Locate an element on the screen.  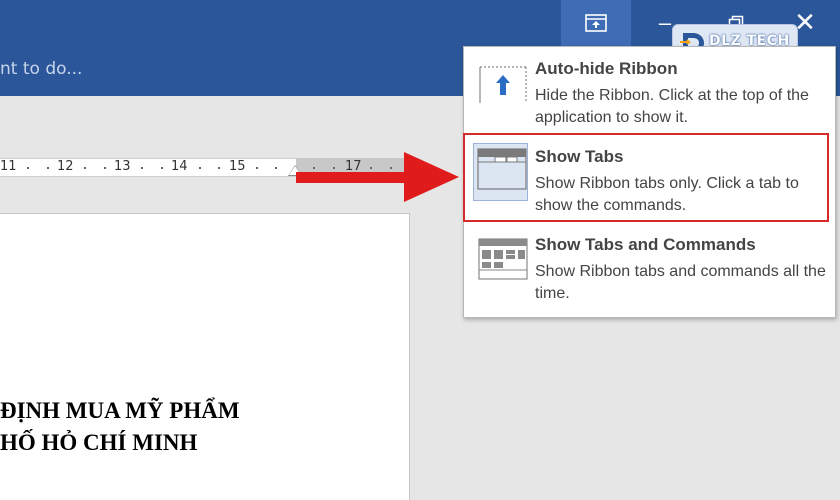
ruler-label: 13 is located at coordinates (122, 166).